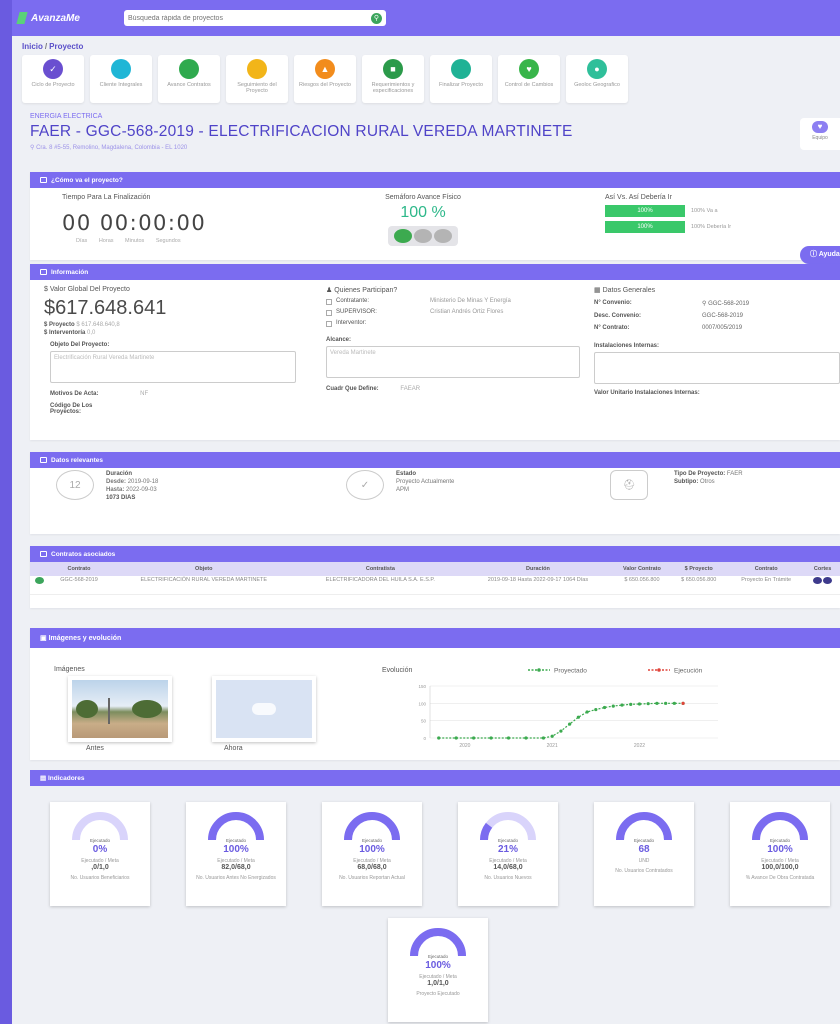 This screenshot has width=840, height=1024. I want to click on estado-block: ✓ Estado Proyecto Actualmente APM, so click(400, 485).